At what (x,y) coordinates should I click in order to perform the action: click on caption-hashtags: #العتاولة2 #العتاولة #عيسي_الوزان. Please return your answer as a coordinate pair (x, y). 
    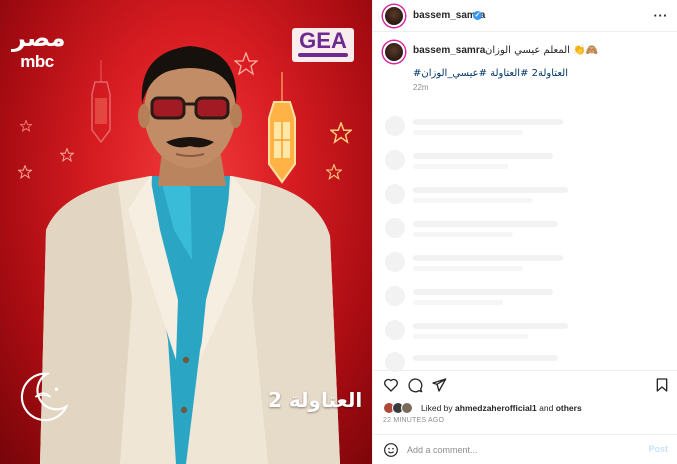
    Looking at the image, I should click on (490, 73).